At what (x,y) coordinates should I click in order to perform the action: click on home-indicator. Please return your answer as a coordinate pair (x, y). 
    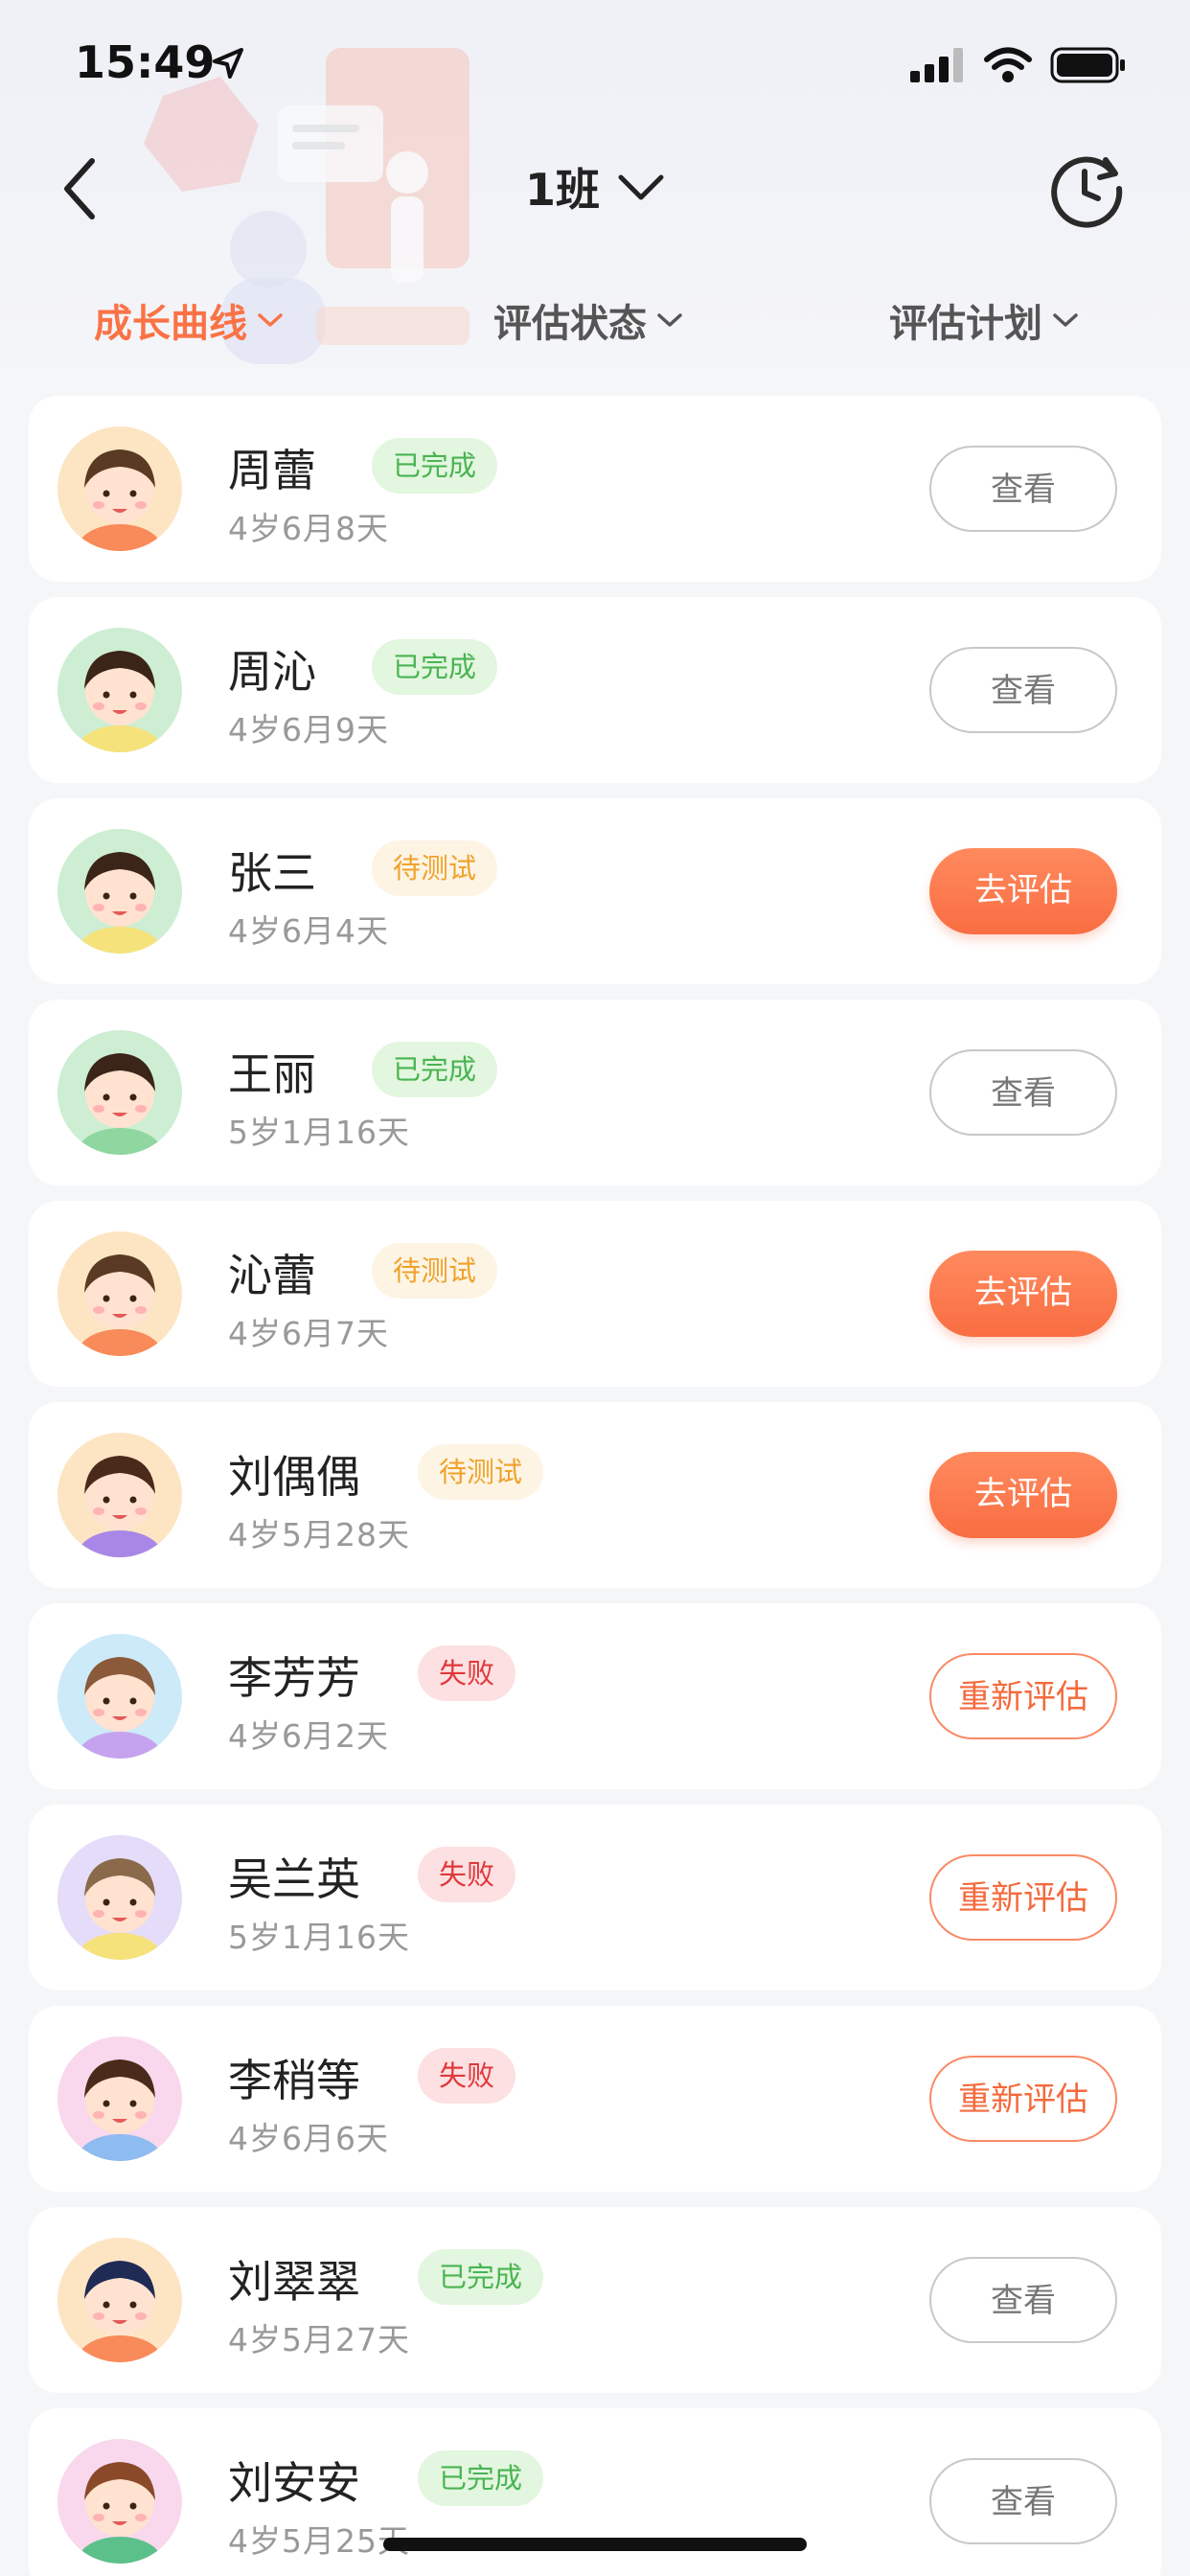
    Looking at the image, I should click on (595, 2544).